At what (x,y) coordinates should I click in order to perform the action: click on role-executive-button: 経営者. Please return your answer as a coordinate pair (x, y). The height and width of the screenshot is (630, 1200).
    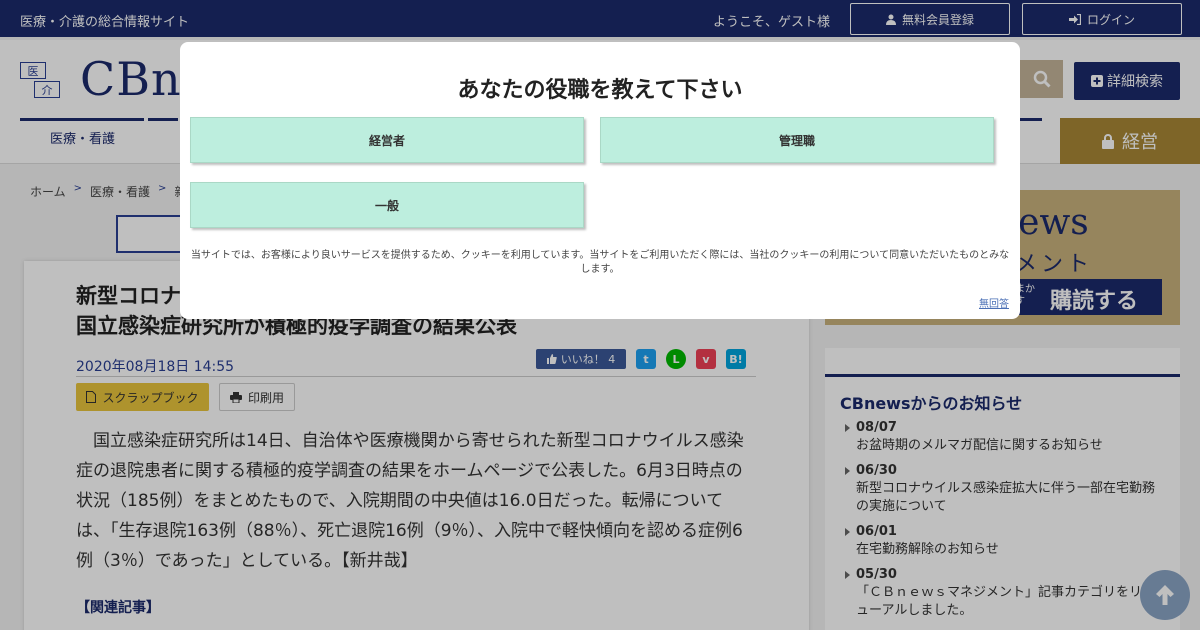
    Looking at the image, I should click on (387, 140).